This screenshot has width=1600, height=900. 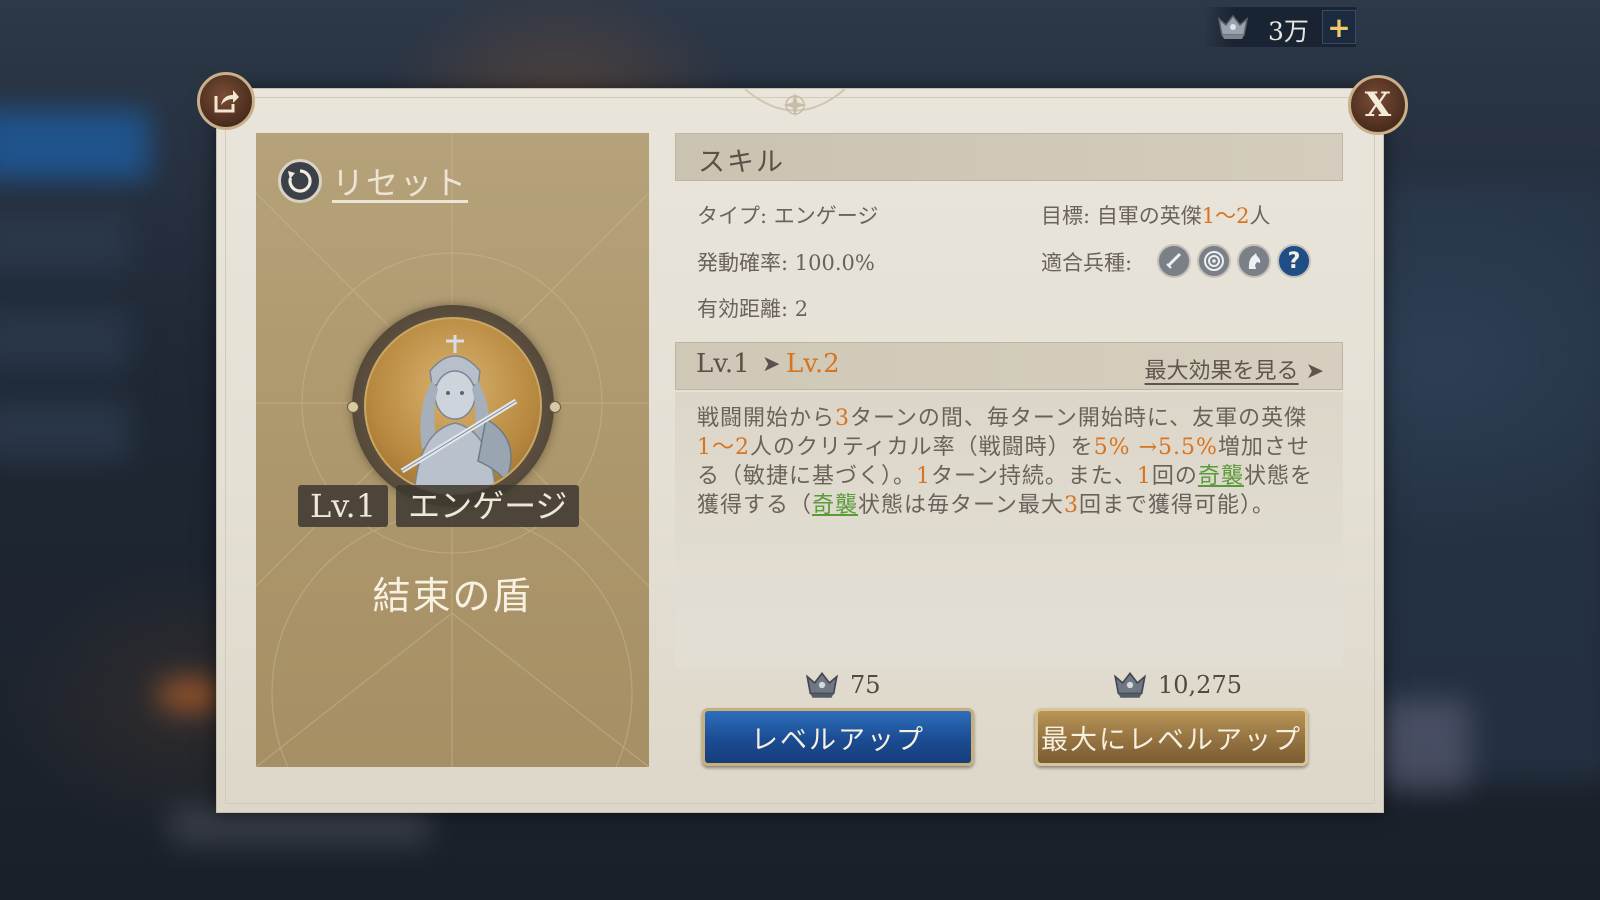 I want to click on crest-ornament-icon, so click(x=795, y=102).